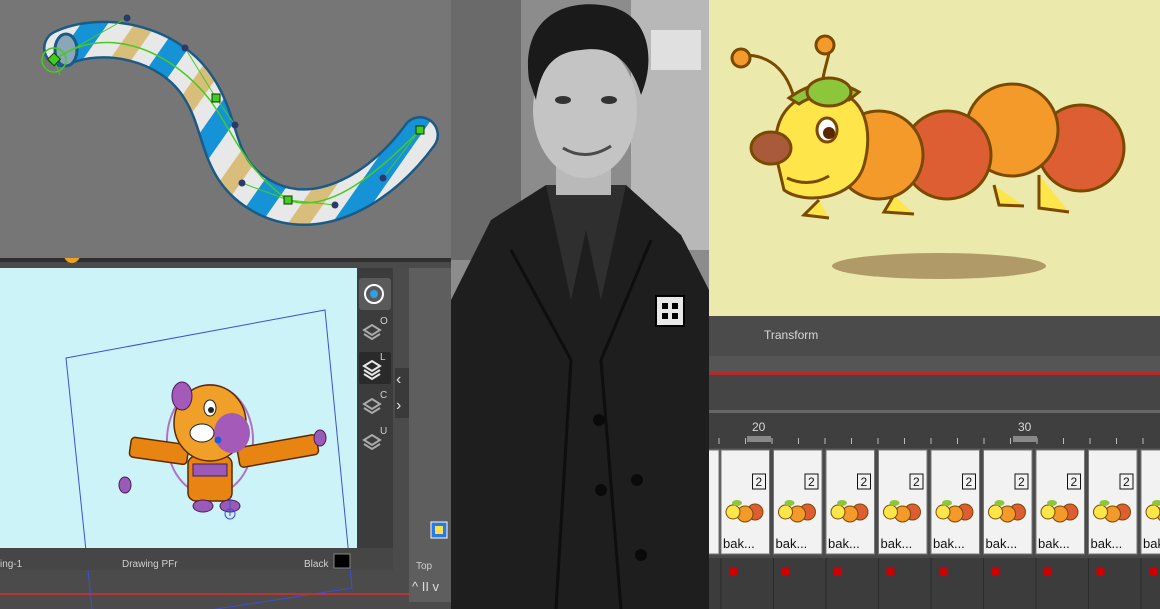  Describe the element at coordinates (11, 564) in the screenshot. I see `status-drawing-name: ing-1` at that location.